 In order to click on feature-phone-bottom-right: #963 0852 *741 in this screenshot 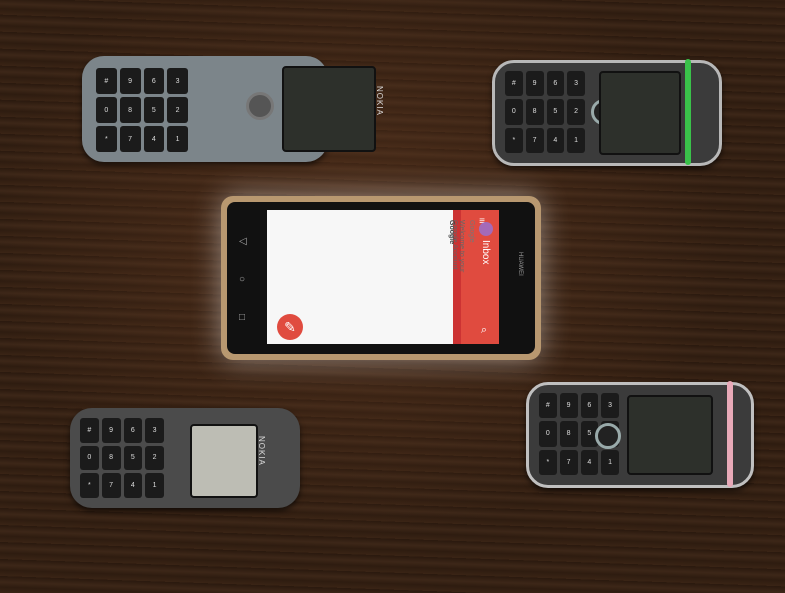, I will do `click(640, 434)`.